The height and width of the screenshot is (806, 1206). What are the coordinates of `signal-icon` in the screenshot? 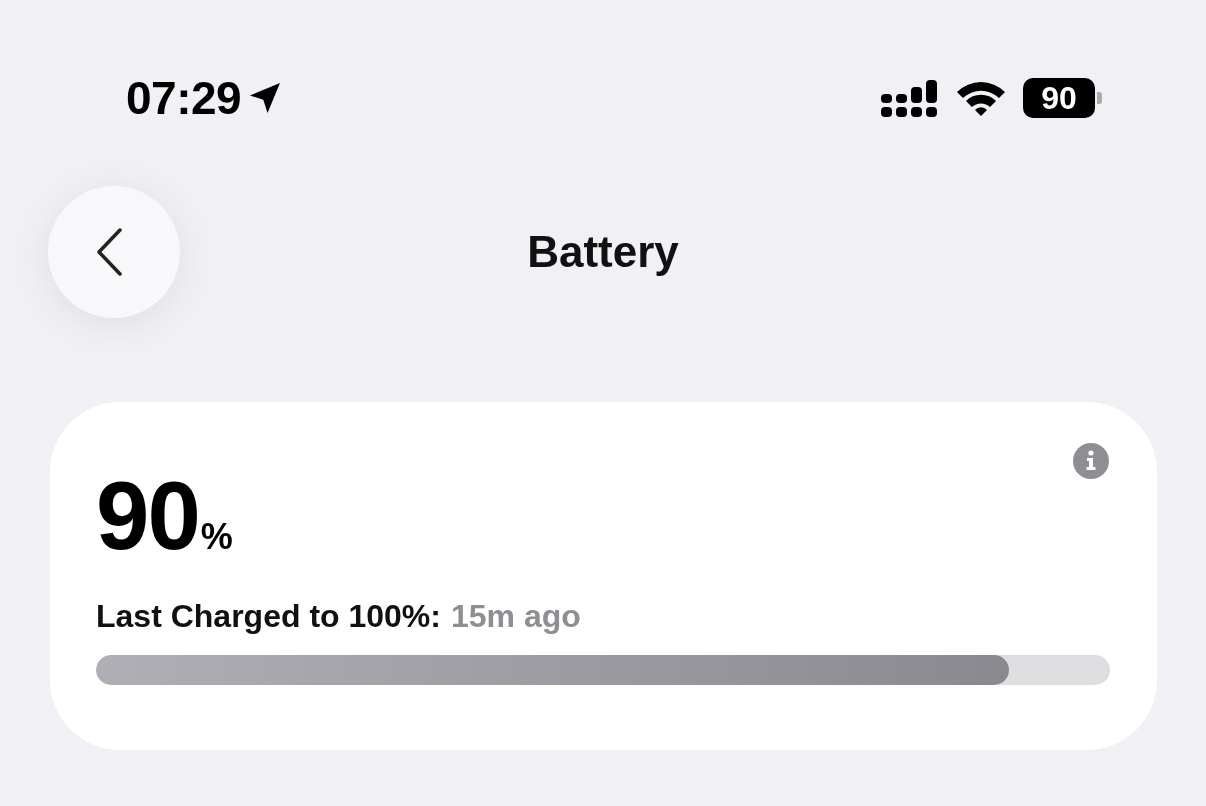 It's located at (910, 98).